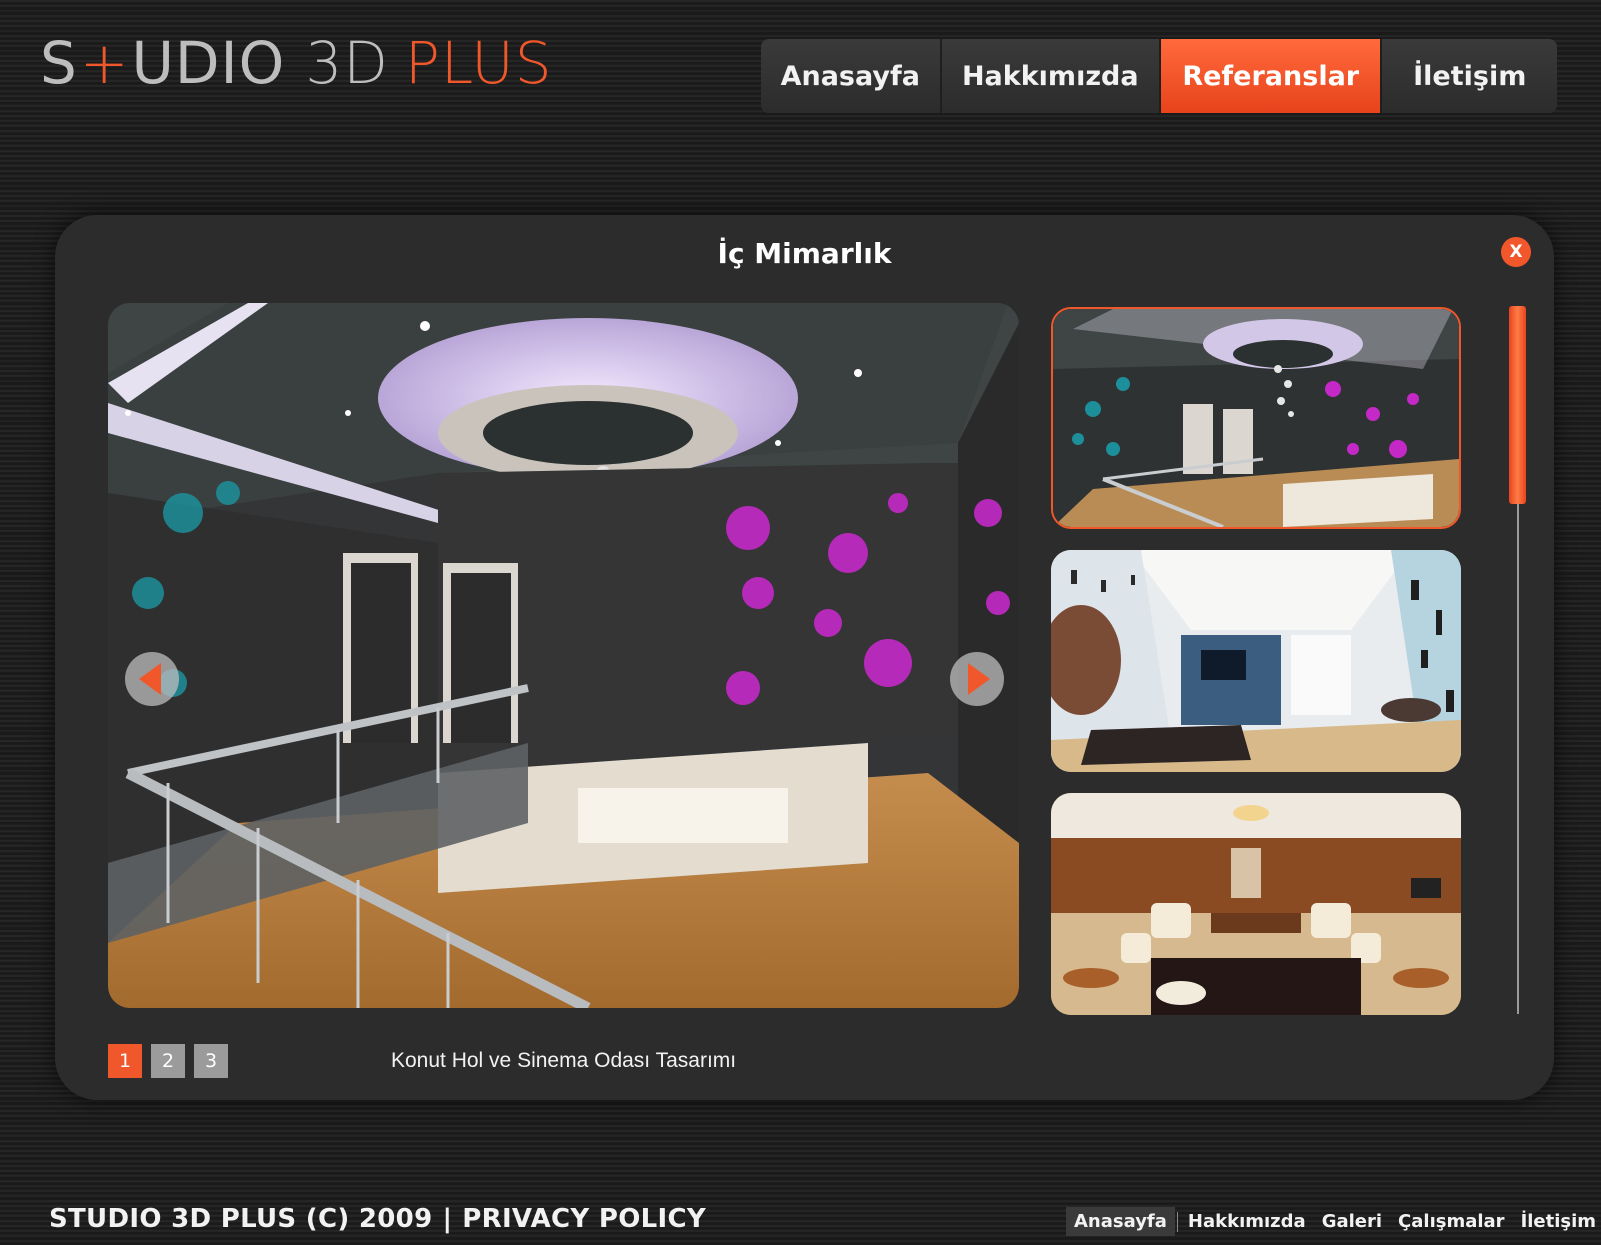 The width and height of the screenshot is (1601, 1245). I want to click on logo-3d: 3D, so click(347, 63).